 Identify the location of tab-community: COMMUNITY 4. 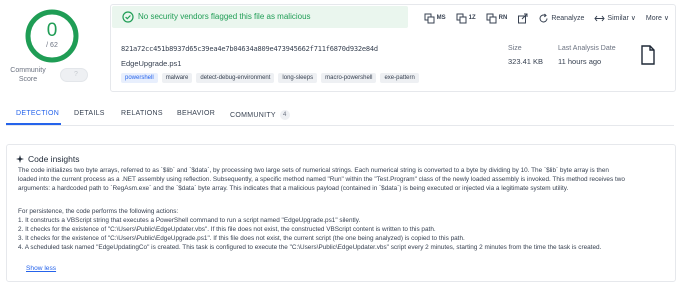
(260, 115).